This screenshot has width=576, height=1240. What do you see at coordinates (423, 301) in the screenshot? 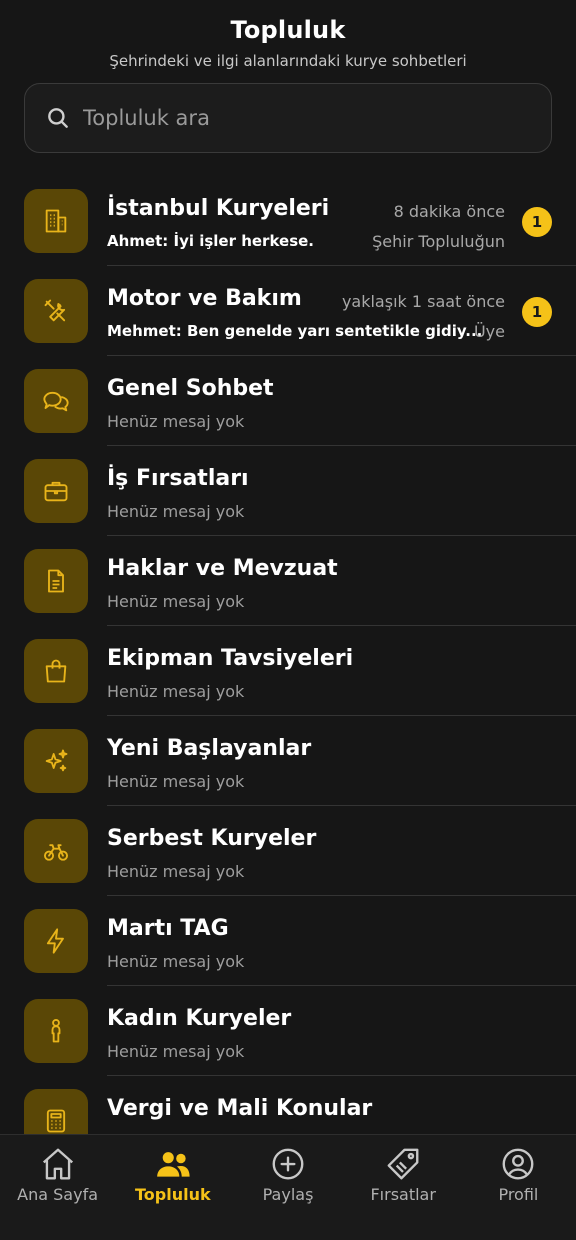
I see `last-message-time: yaklaşık 1 saat önce` at bounding box center [423, 301].